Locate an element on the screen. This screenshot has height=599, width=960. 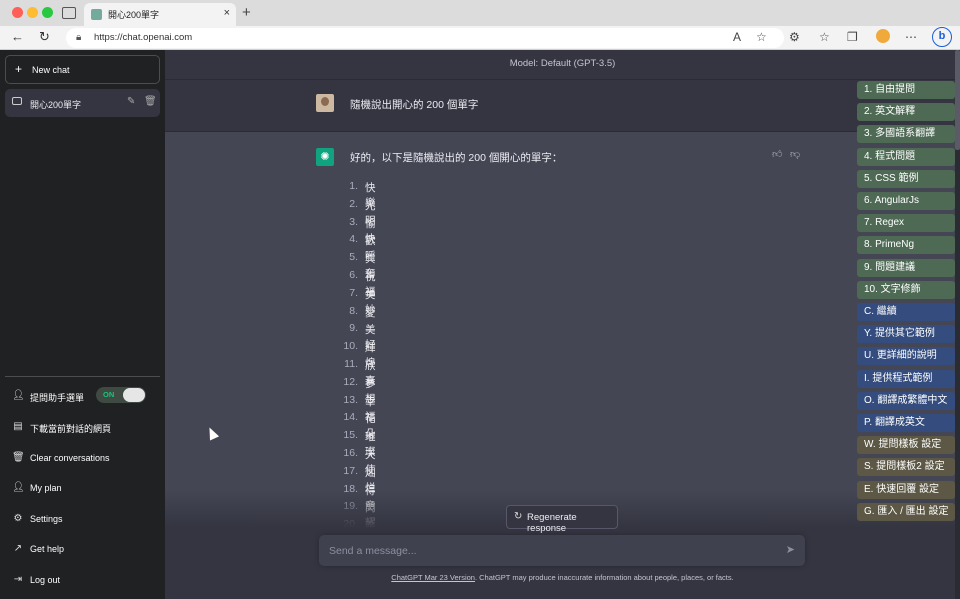
settings-label: Settings is located at coordinates (46, 519).